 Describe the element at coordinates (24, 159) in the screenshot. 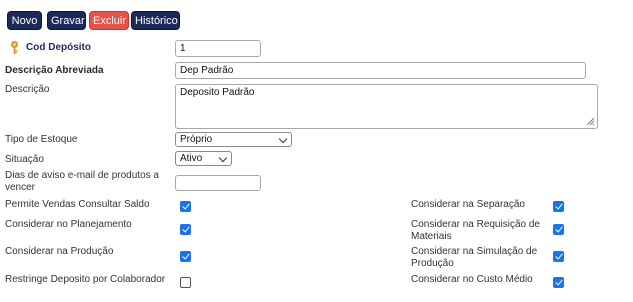

I see `situacao-label: Situação` at that location.